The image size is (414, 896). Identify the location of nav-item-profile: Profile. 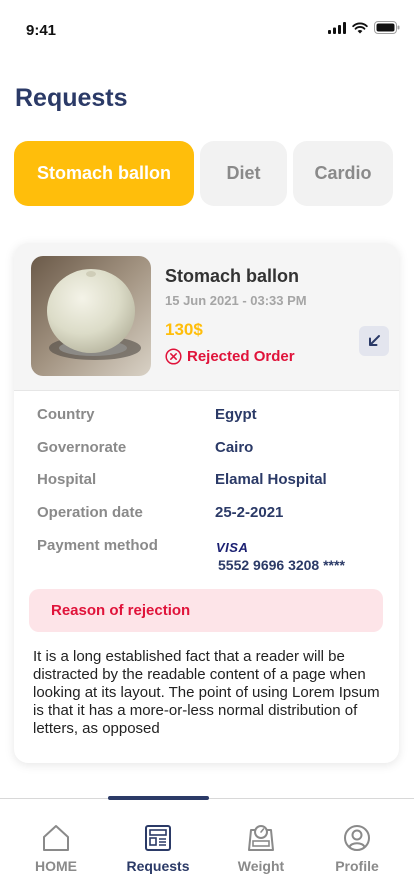
(357, 848).